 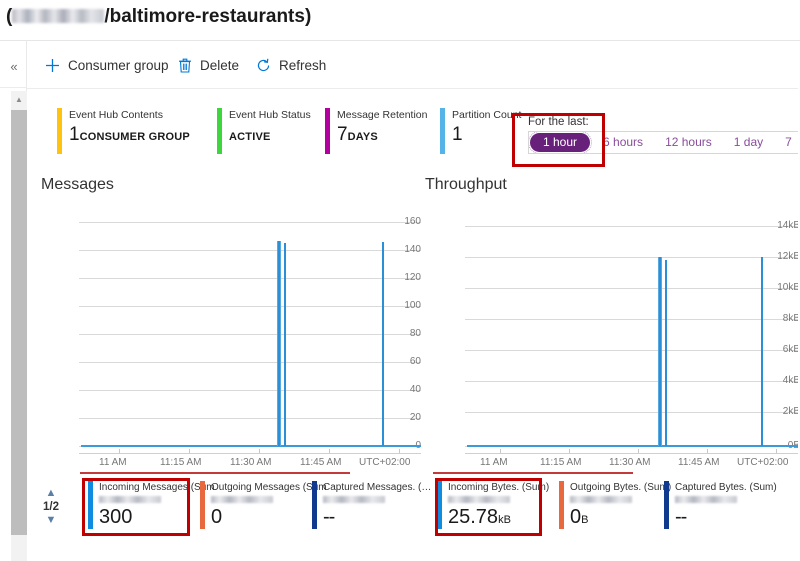 What do you see at coordinates (487, 115) in the screenshot?
I see `tile-label: Partition Count` at bounding box center [487, 115].